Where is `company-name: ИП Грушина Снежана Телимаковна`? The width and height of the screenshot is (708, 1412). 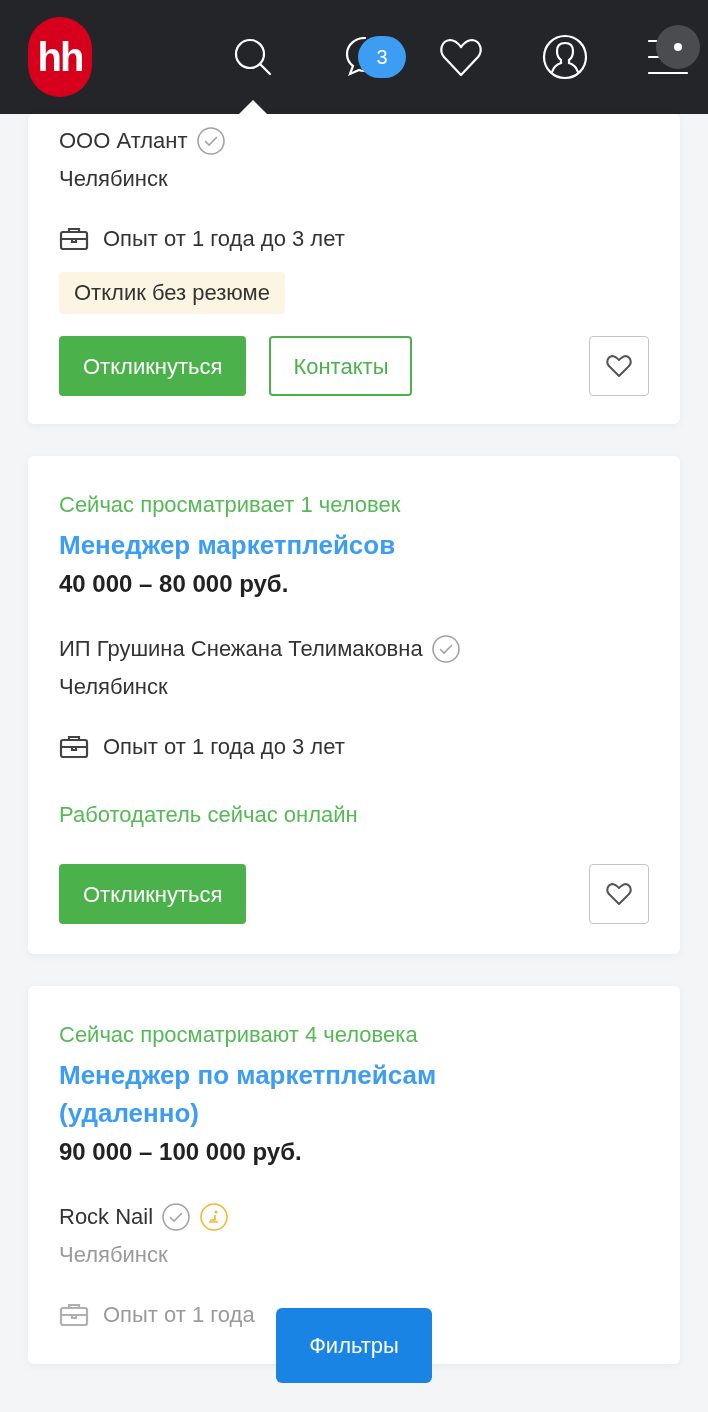
company-name: ИП Грушина Снежана Телимаковна is located at coordinates (241, 649).